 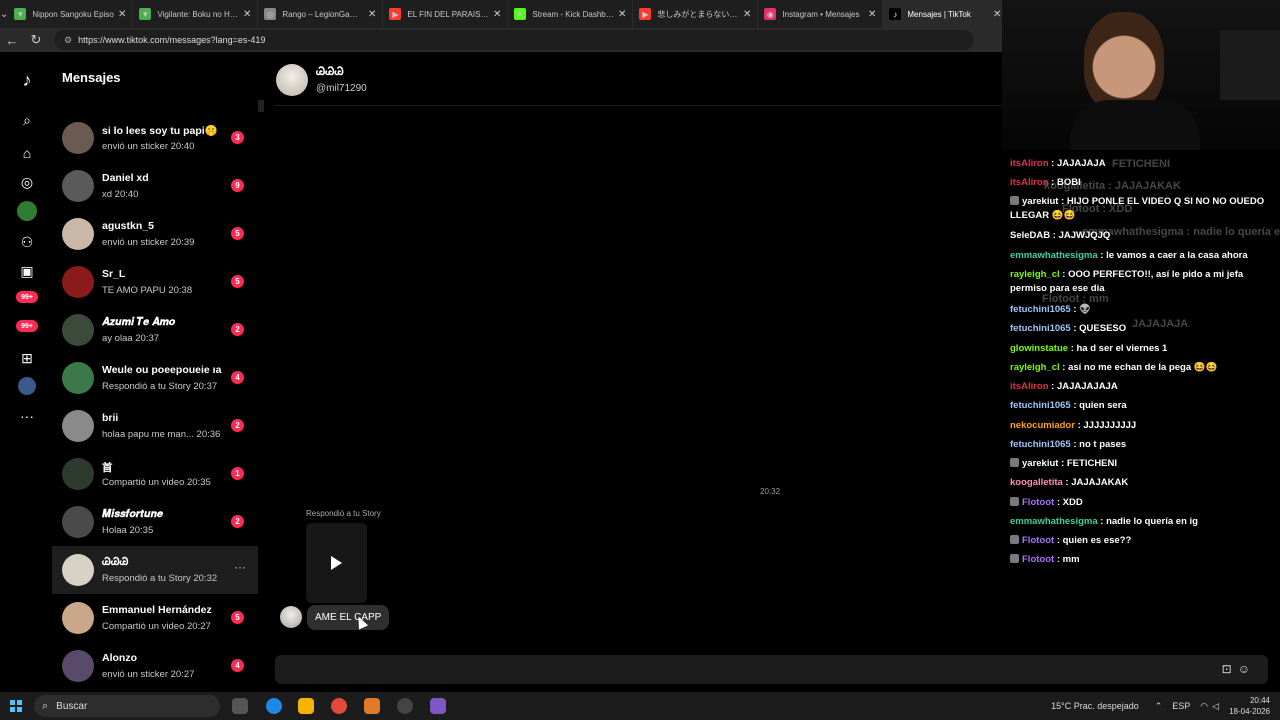 What do you see at coordinates (341, 88) in the screenshot?
I see `contact-handle: @mil71290` at bounding box center [341, 88].